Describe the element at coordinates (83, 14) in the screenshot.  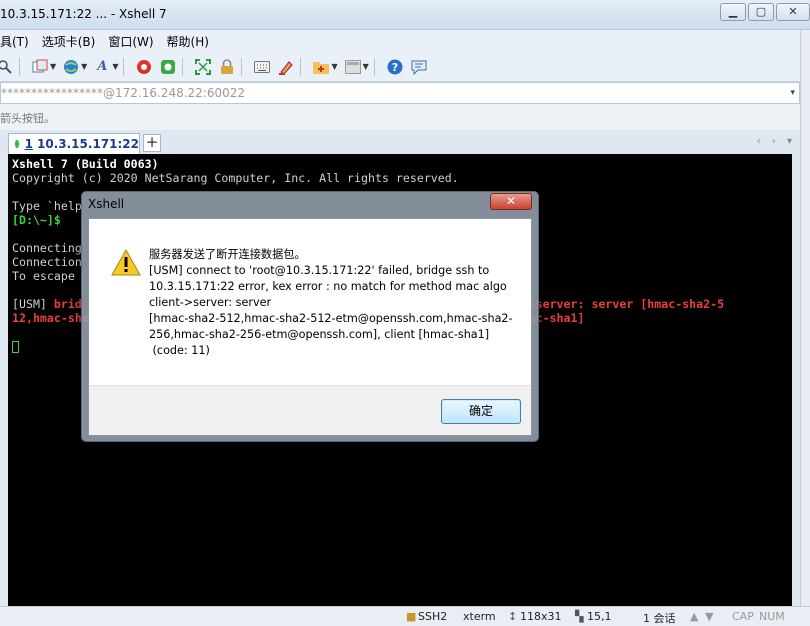
I see `window-title: 10.3.15.171:22 ... - Xshell 7` at that location.